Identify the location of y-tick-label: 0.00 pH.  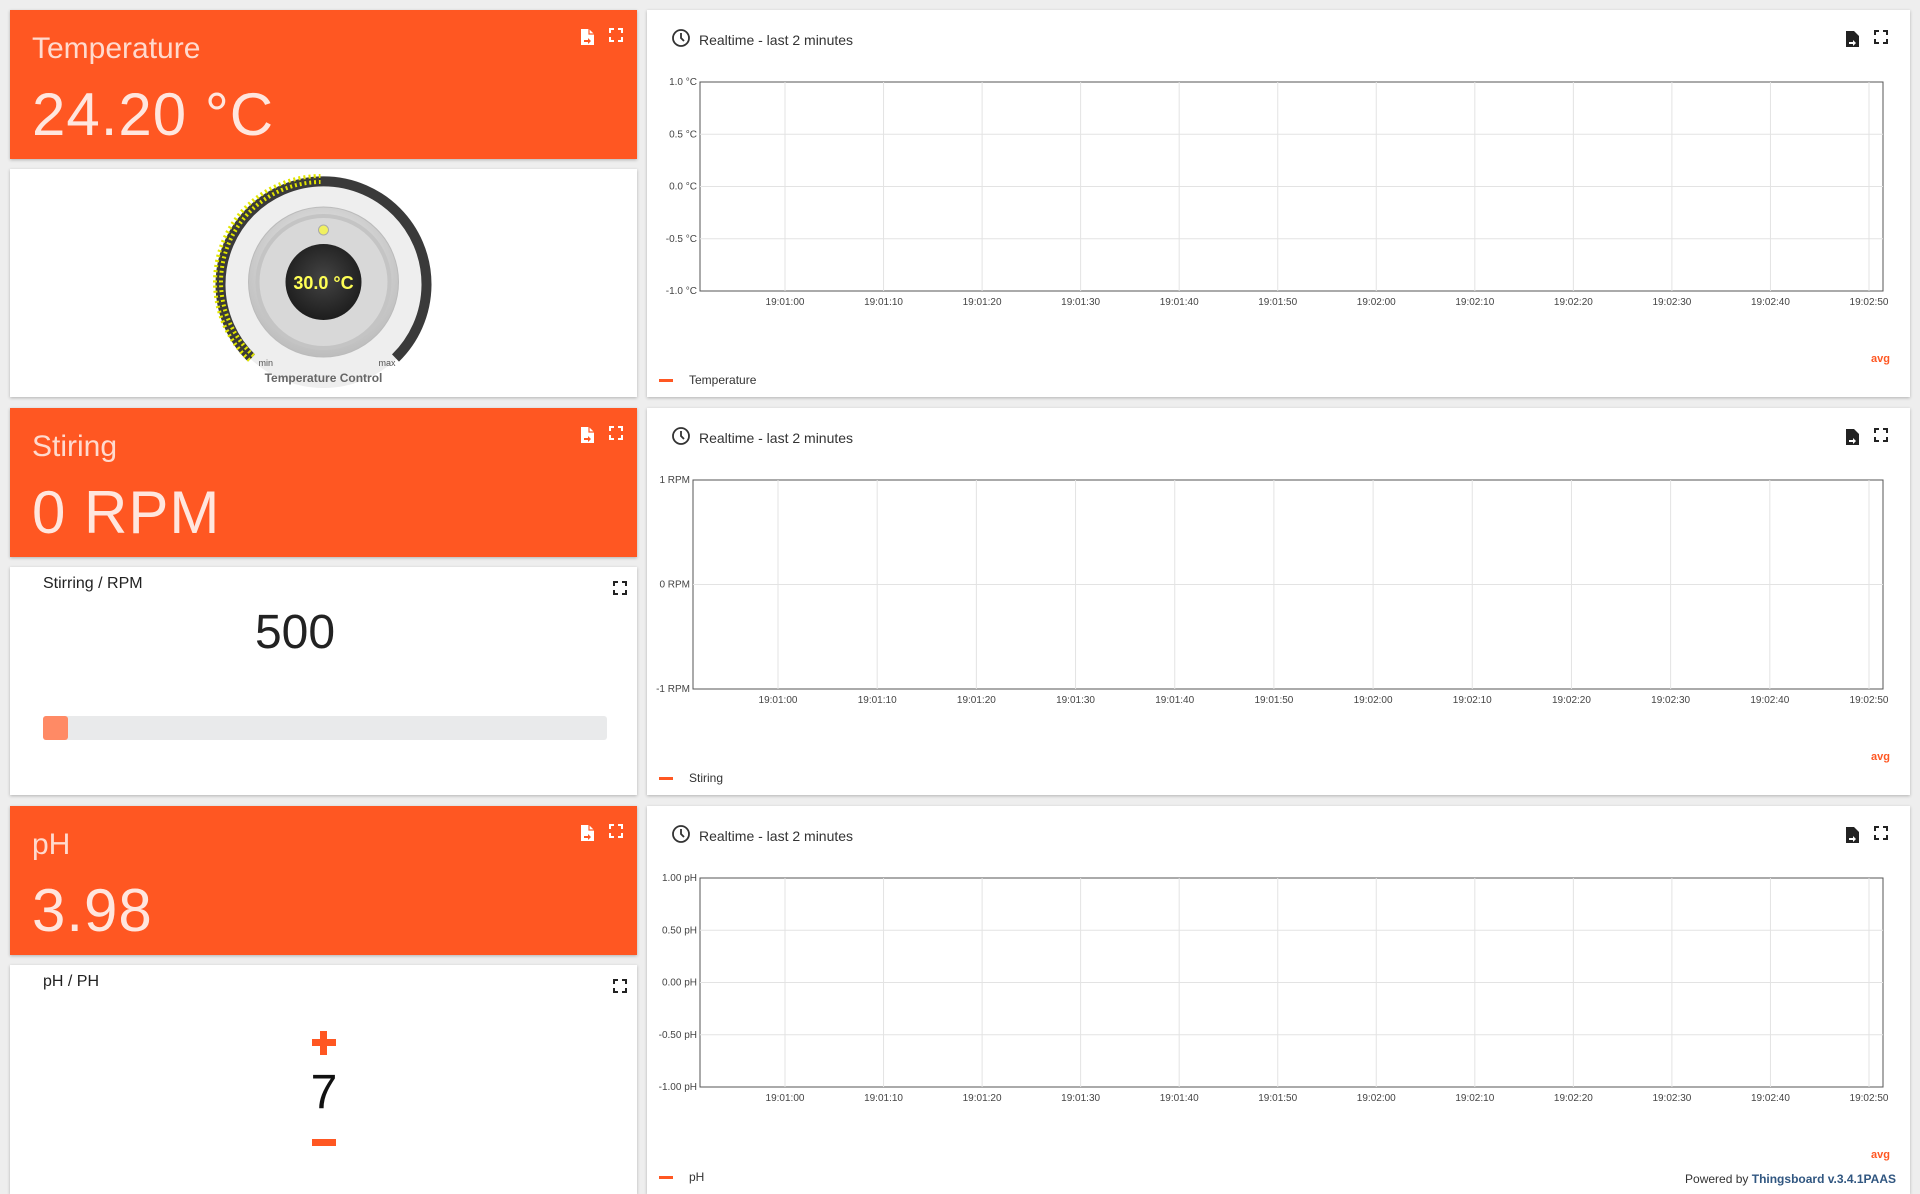
(679, 983).